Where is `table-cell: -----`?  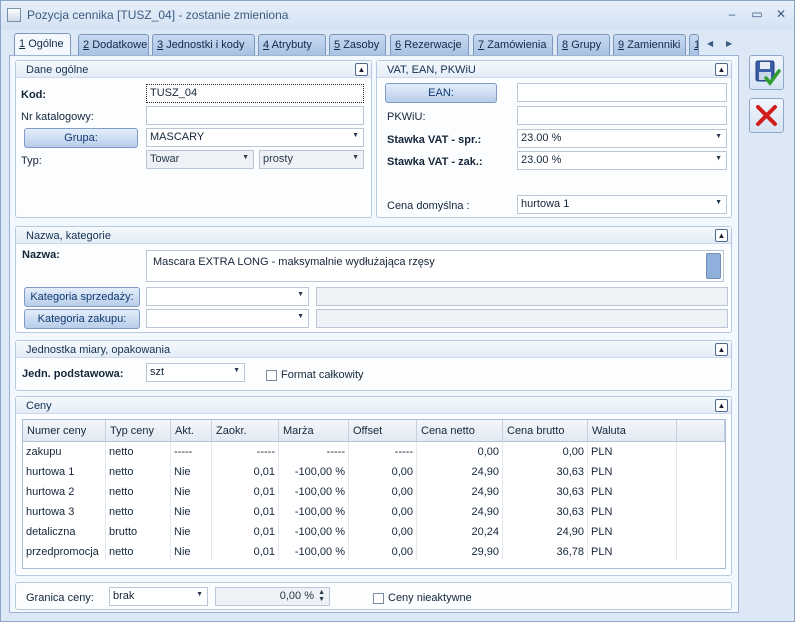
table-cell: ----- is located at coordinates (265, 452).